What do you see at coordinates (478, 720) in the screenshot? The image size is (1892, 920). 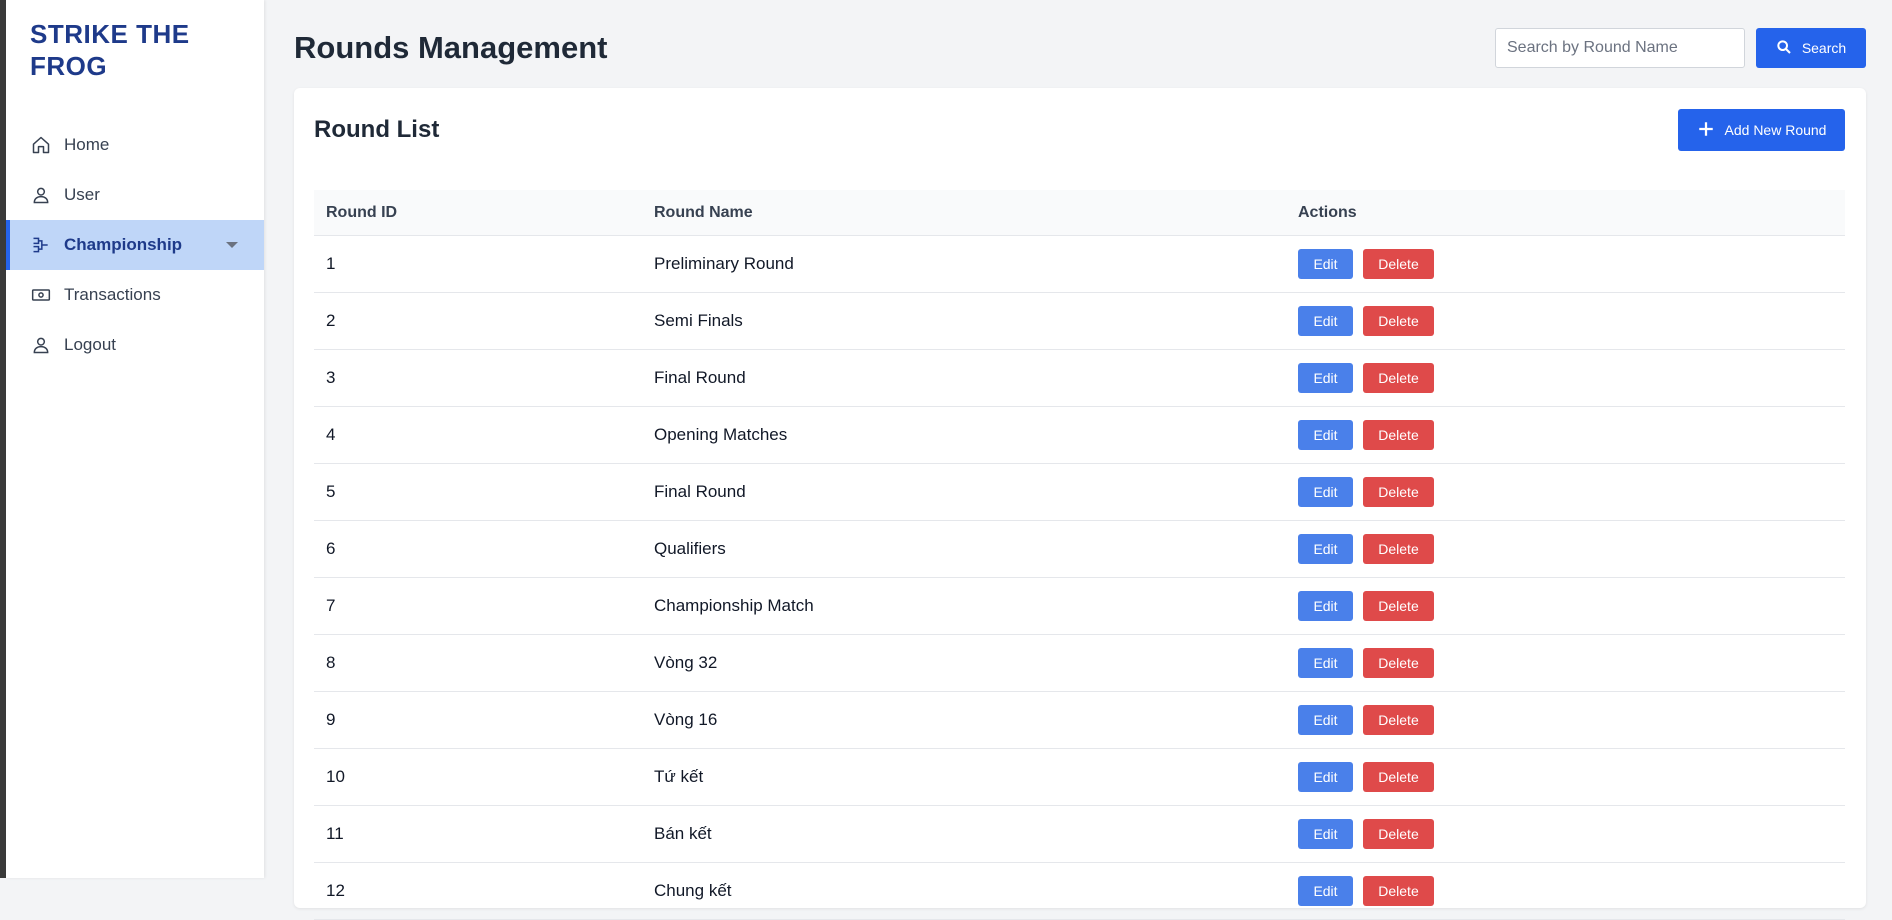 I see `round-id-cell: 9` at bounding box center [478, 720].